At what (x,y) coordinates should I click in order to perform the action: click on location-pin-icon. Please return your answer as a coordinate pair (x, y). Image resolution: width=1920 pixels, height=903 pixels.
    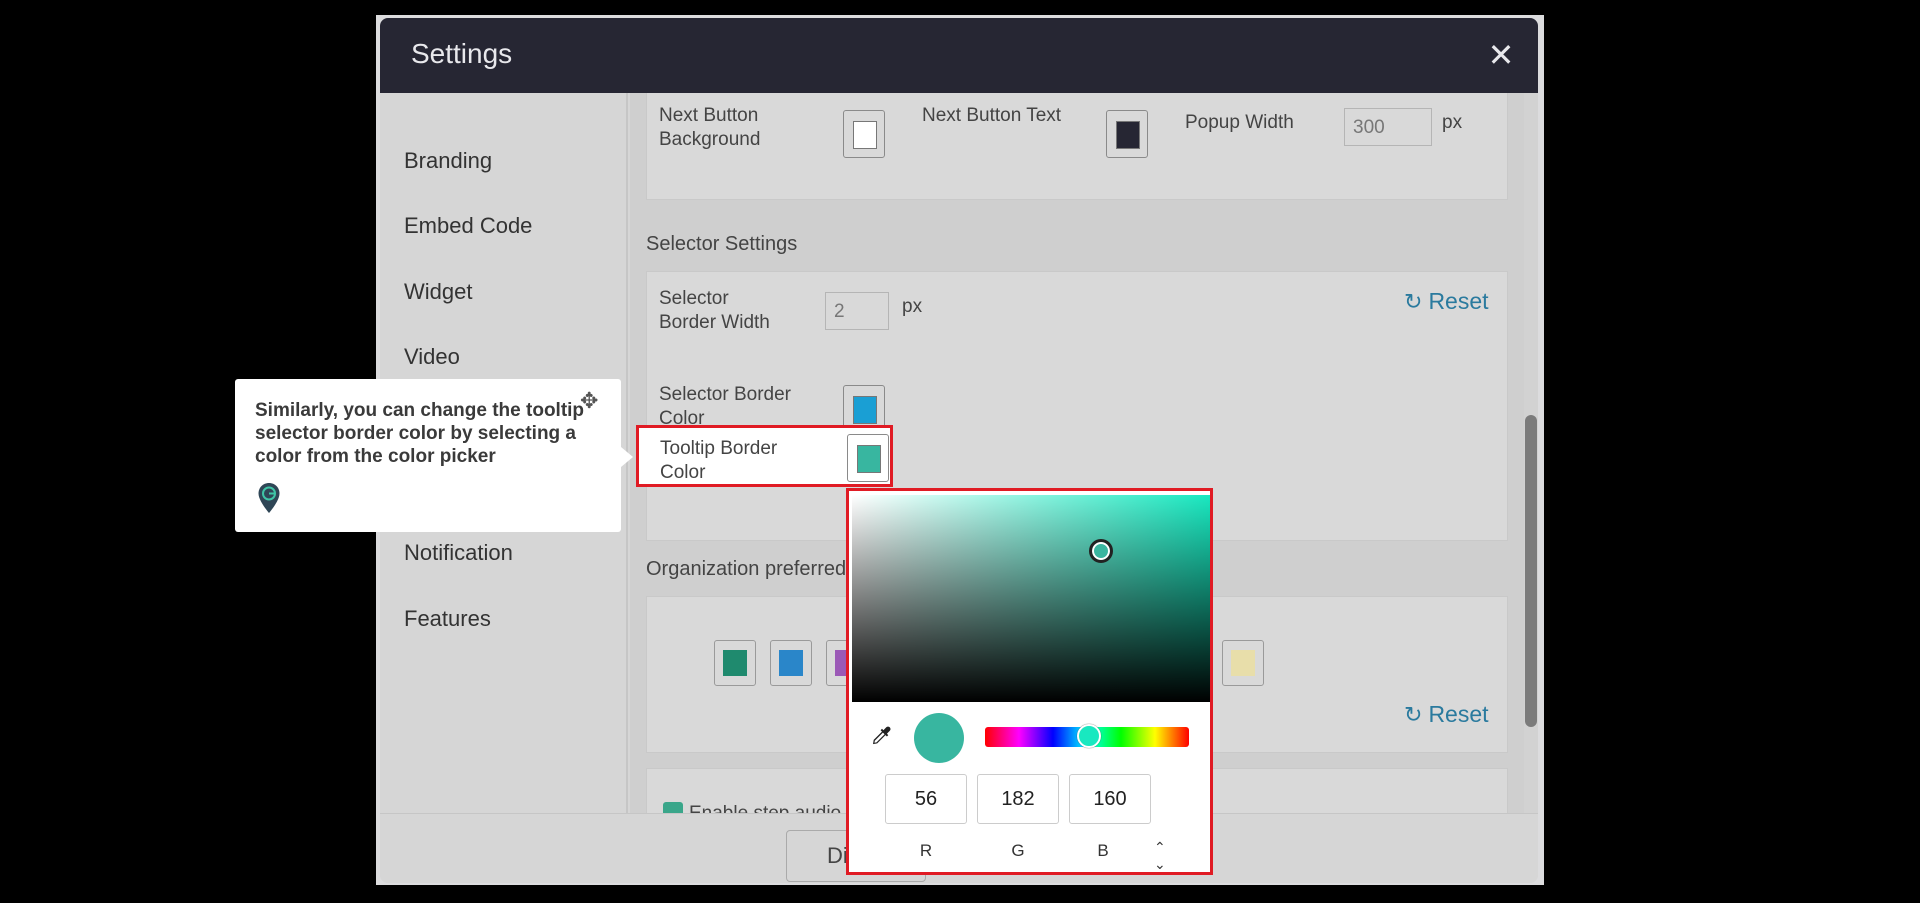
    Looking at the image, I should click on (269, 500).